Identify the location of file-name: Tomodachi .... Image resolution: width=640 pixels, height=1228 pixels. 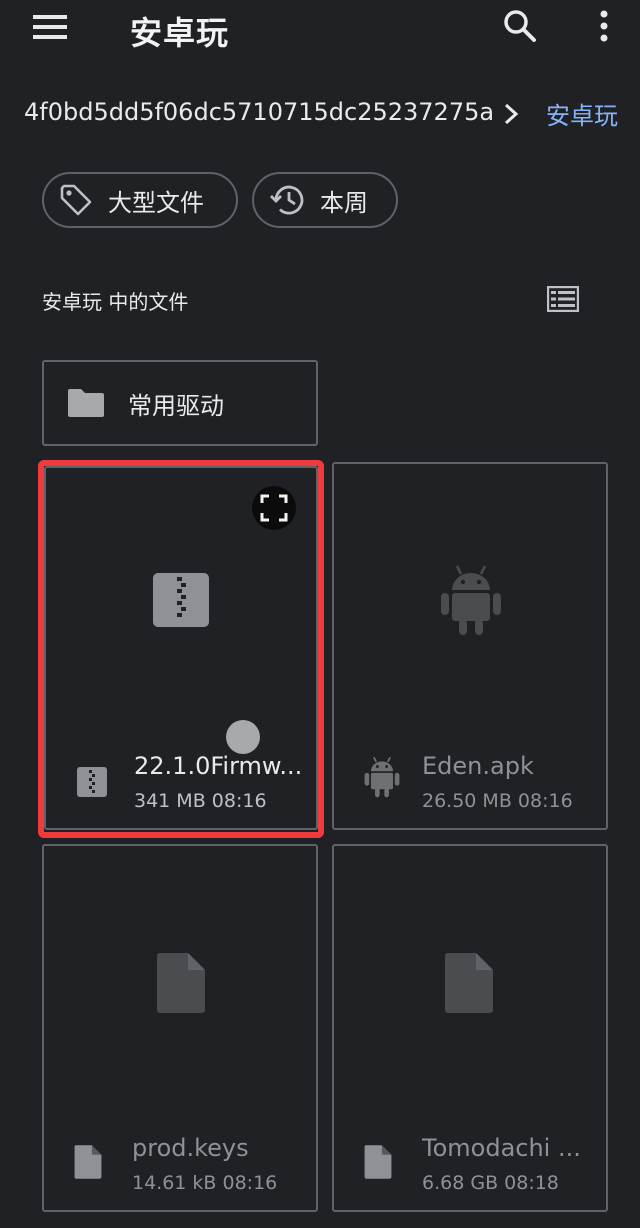
(501, 1148).